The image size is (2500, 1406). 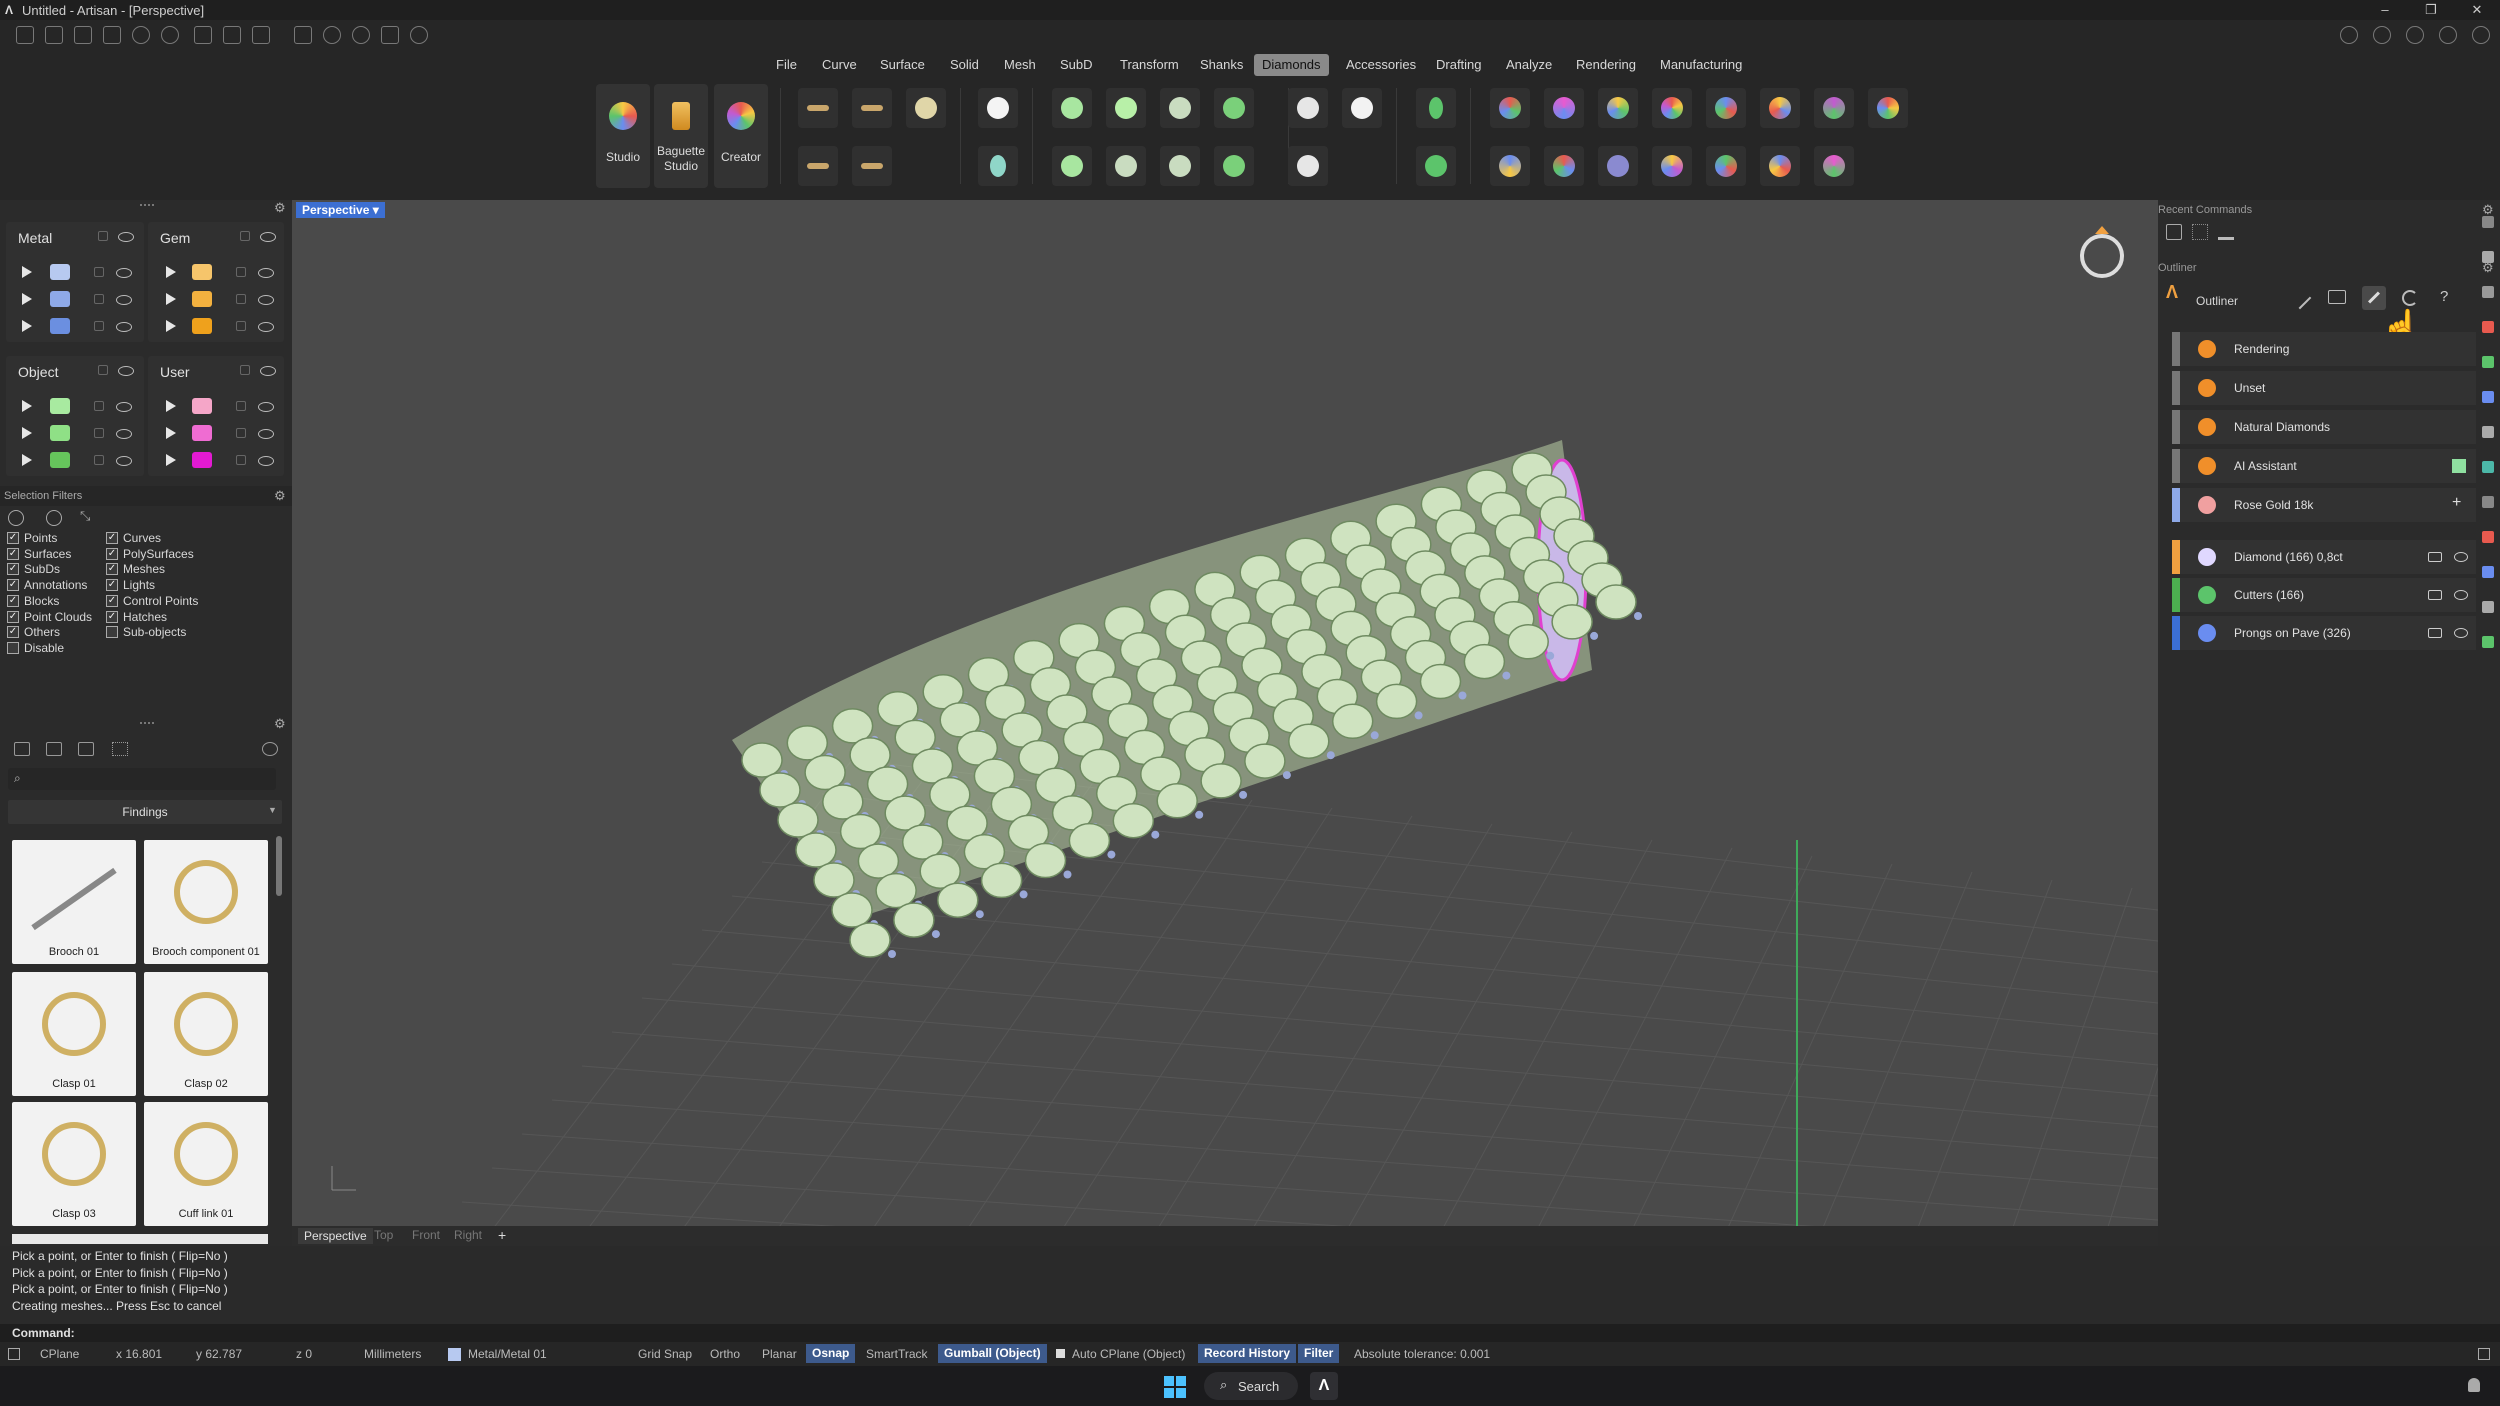 I want to click on image-icon, so click(x=86, y=749).